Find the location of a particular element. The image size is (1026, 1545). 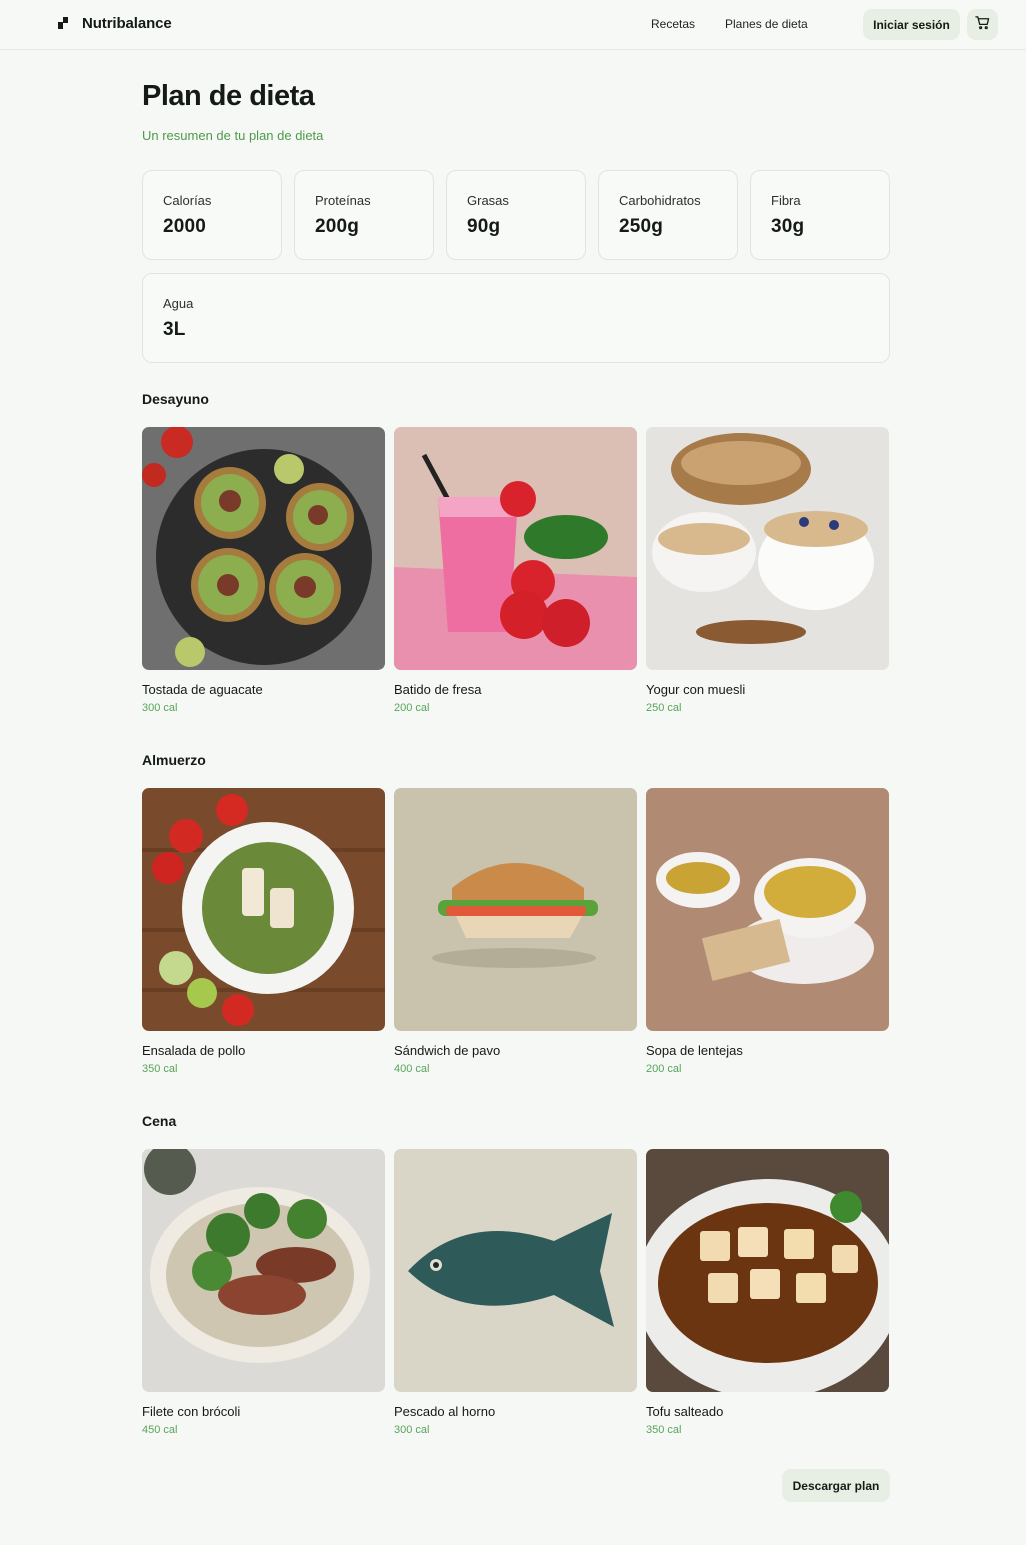

stat-value: 250g is located at coordinates (641, 226).